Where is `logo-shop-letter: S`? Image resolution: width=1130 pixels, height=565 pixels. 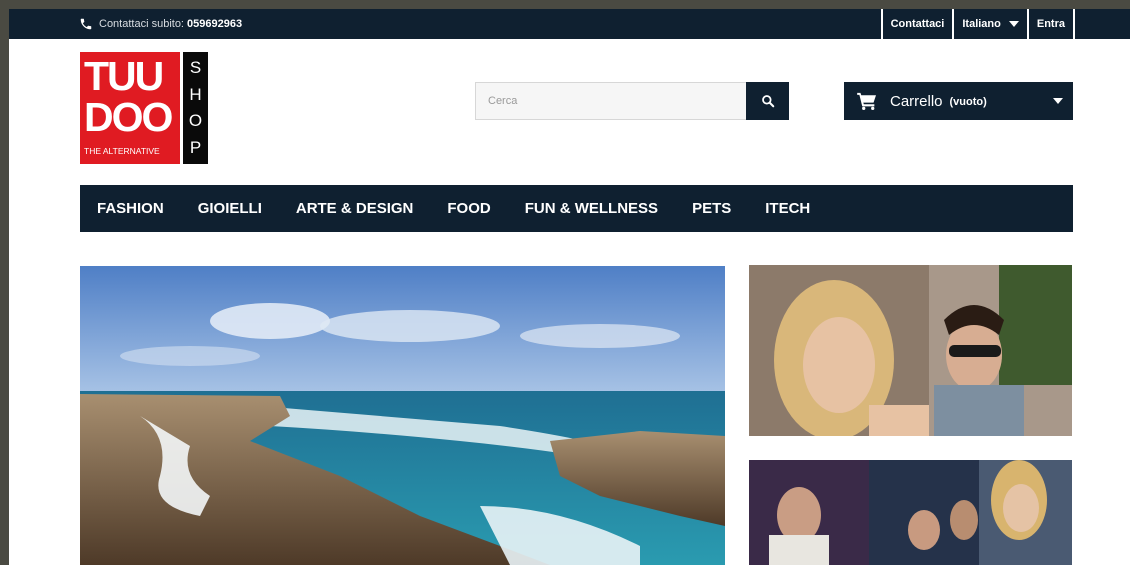 logo-shop-letter: S is located at coordinates (195, 68).